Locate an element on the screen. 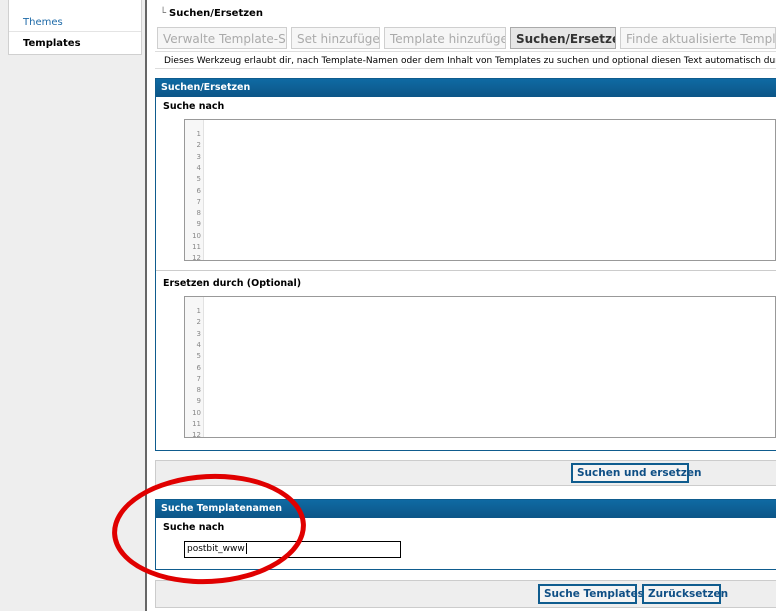  replace-with-label: Ersetzen durch (Optional) is located at coordinates (232, 283).